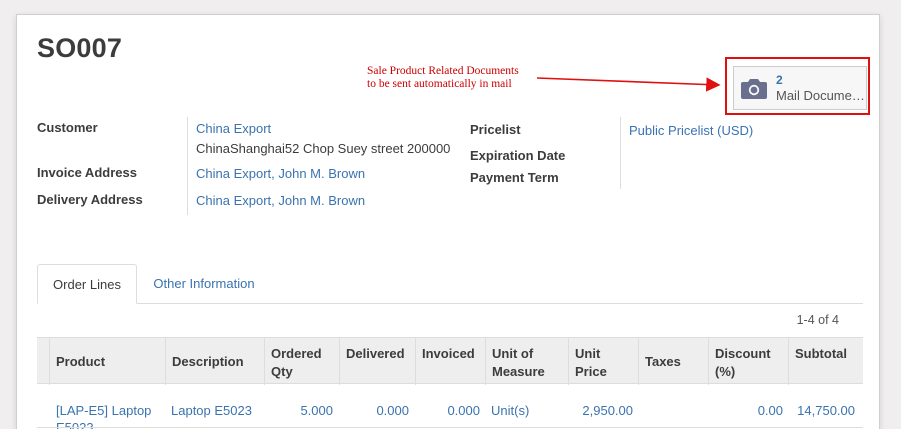 This screenshot has height=429, width=901. What do you see at coordinates (510, 410) in the screenshot?
I see `row-unit-of-measure: Unit(s)` at bounding box center [510, 410].